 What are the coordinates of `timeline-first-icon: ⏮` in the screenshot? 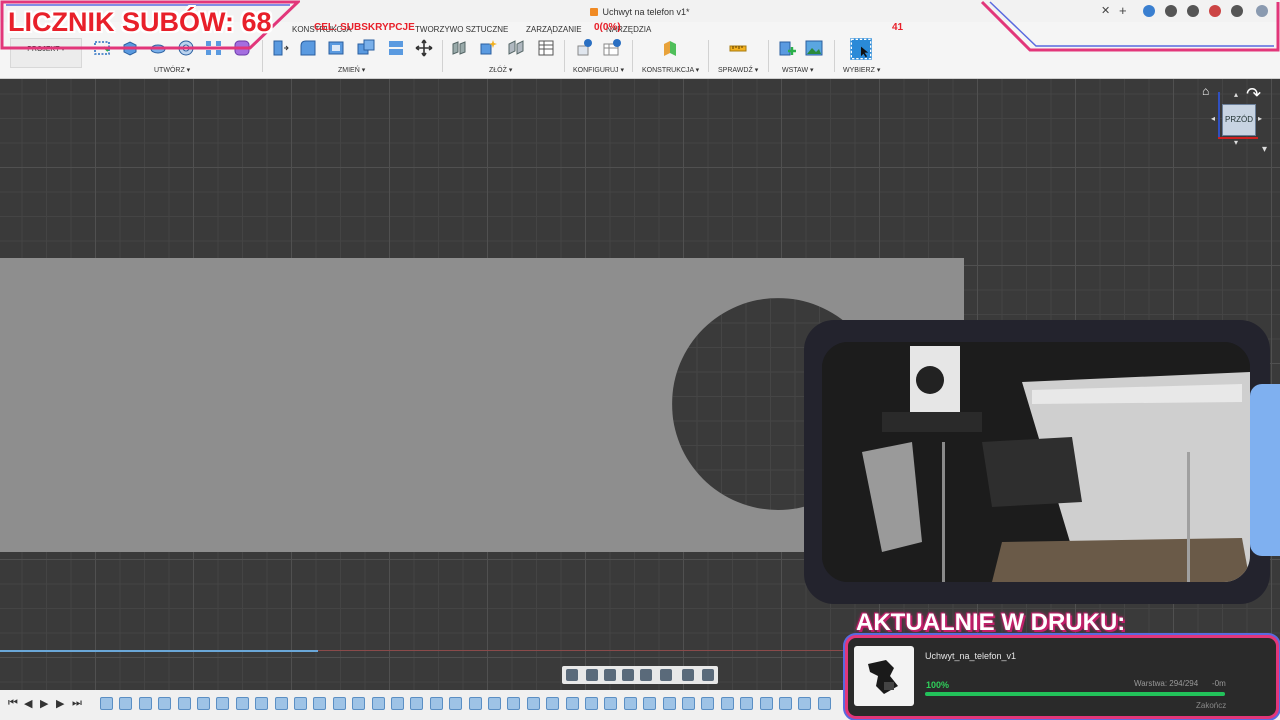 It's located at (13, 703).